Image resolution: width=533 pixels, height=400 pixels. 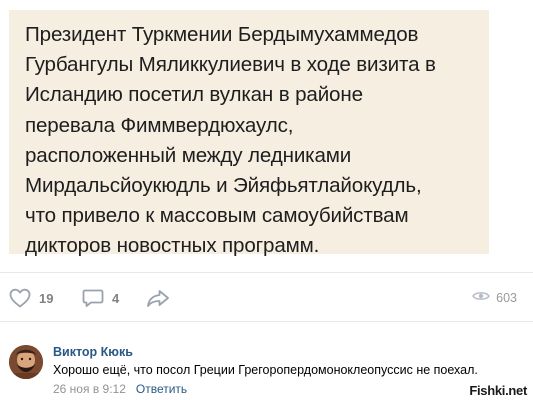 I want to click on views-count: 603, so click(x=506, y=298).